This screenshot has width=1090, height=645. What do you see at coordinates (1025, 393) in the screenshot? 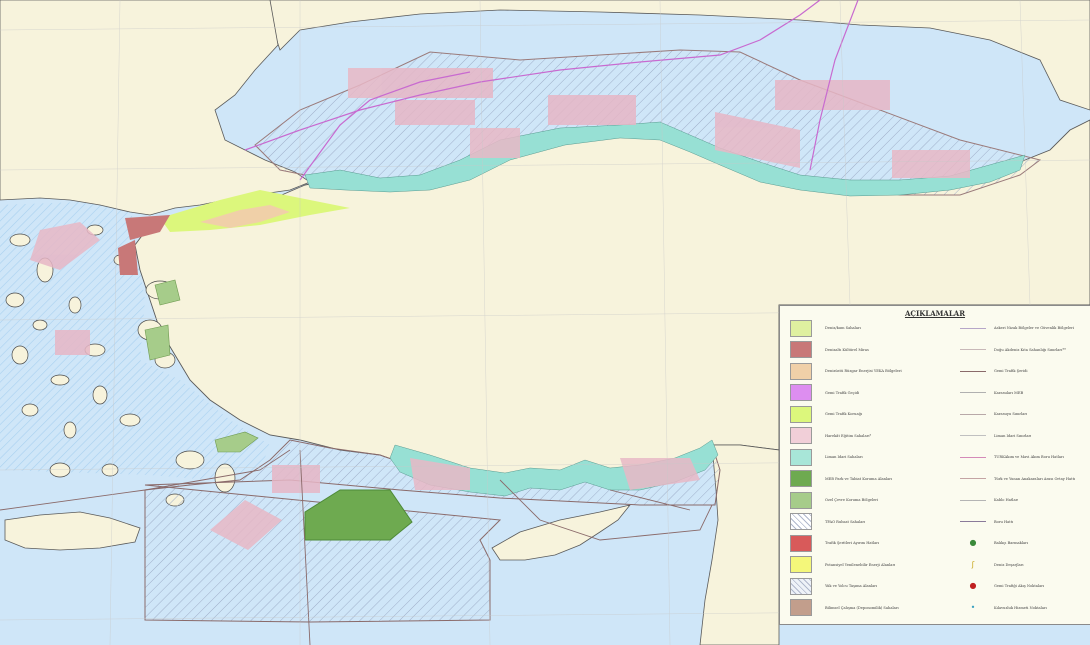
I see `legend-item: Karasuları MEB` at bounding box center [1025, 393].